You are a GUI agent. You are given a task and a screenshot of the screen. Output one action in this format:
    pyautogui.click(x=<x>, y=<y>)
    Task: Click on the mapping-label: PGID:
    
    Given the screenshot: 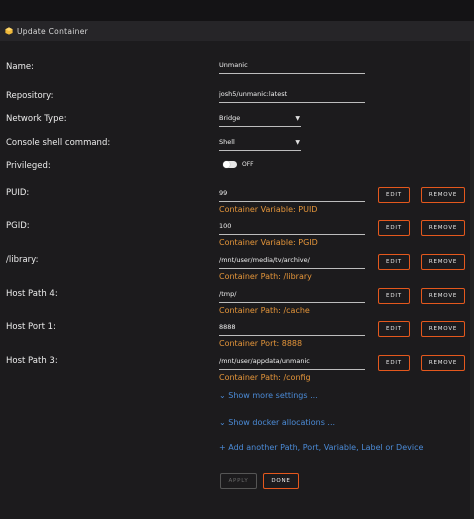 What is the action you would take?
    pyautogui.click(x=18, y=226)
    